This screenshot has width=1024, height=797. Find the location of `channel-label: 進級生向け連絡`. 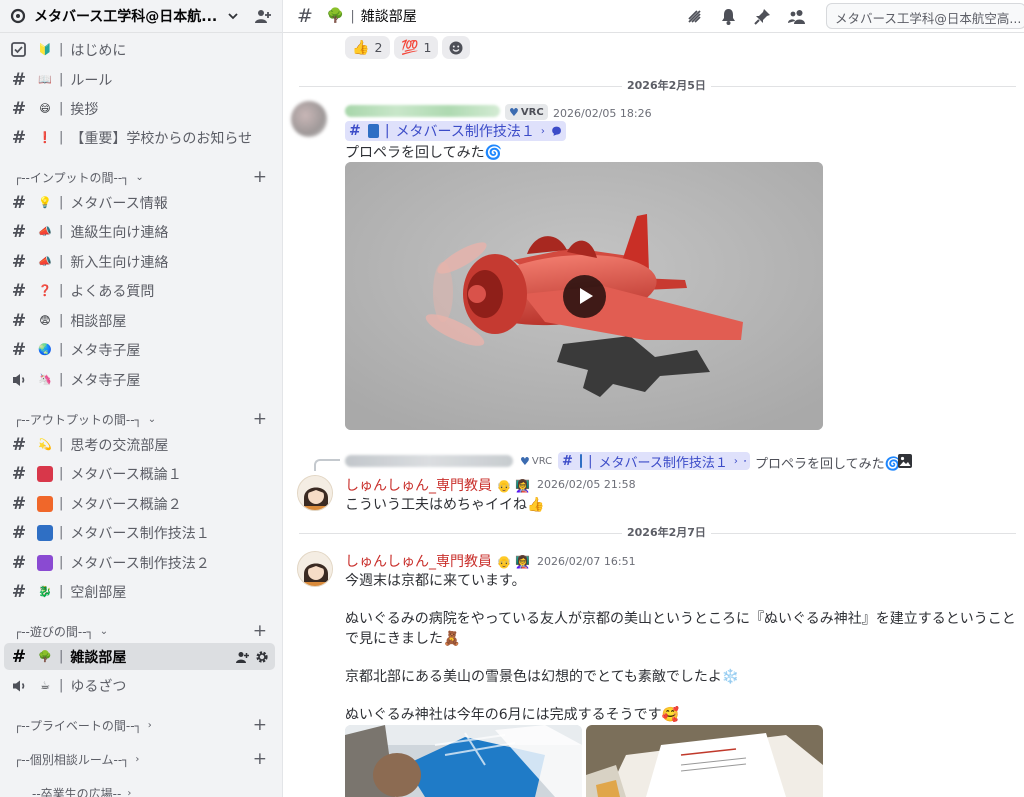

channel-label: 進級生向け連絡 is located at coordinates (119, 232).